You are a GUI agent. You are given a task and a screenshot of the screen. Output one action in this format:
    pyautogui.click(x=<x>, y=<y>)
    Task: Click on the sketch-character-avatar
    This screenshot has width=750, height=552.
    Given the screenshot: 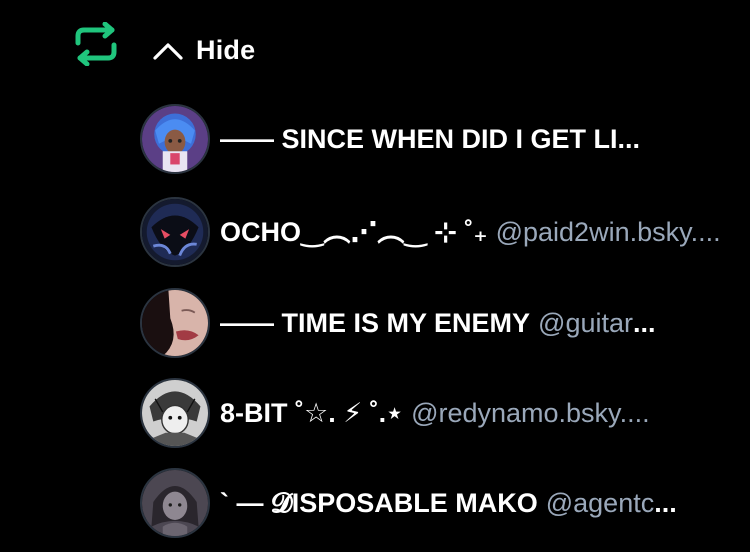 What is the action you would take?
    pyautogui.click(x=175, y=413)
    